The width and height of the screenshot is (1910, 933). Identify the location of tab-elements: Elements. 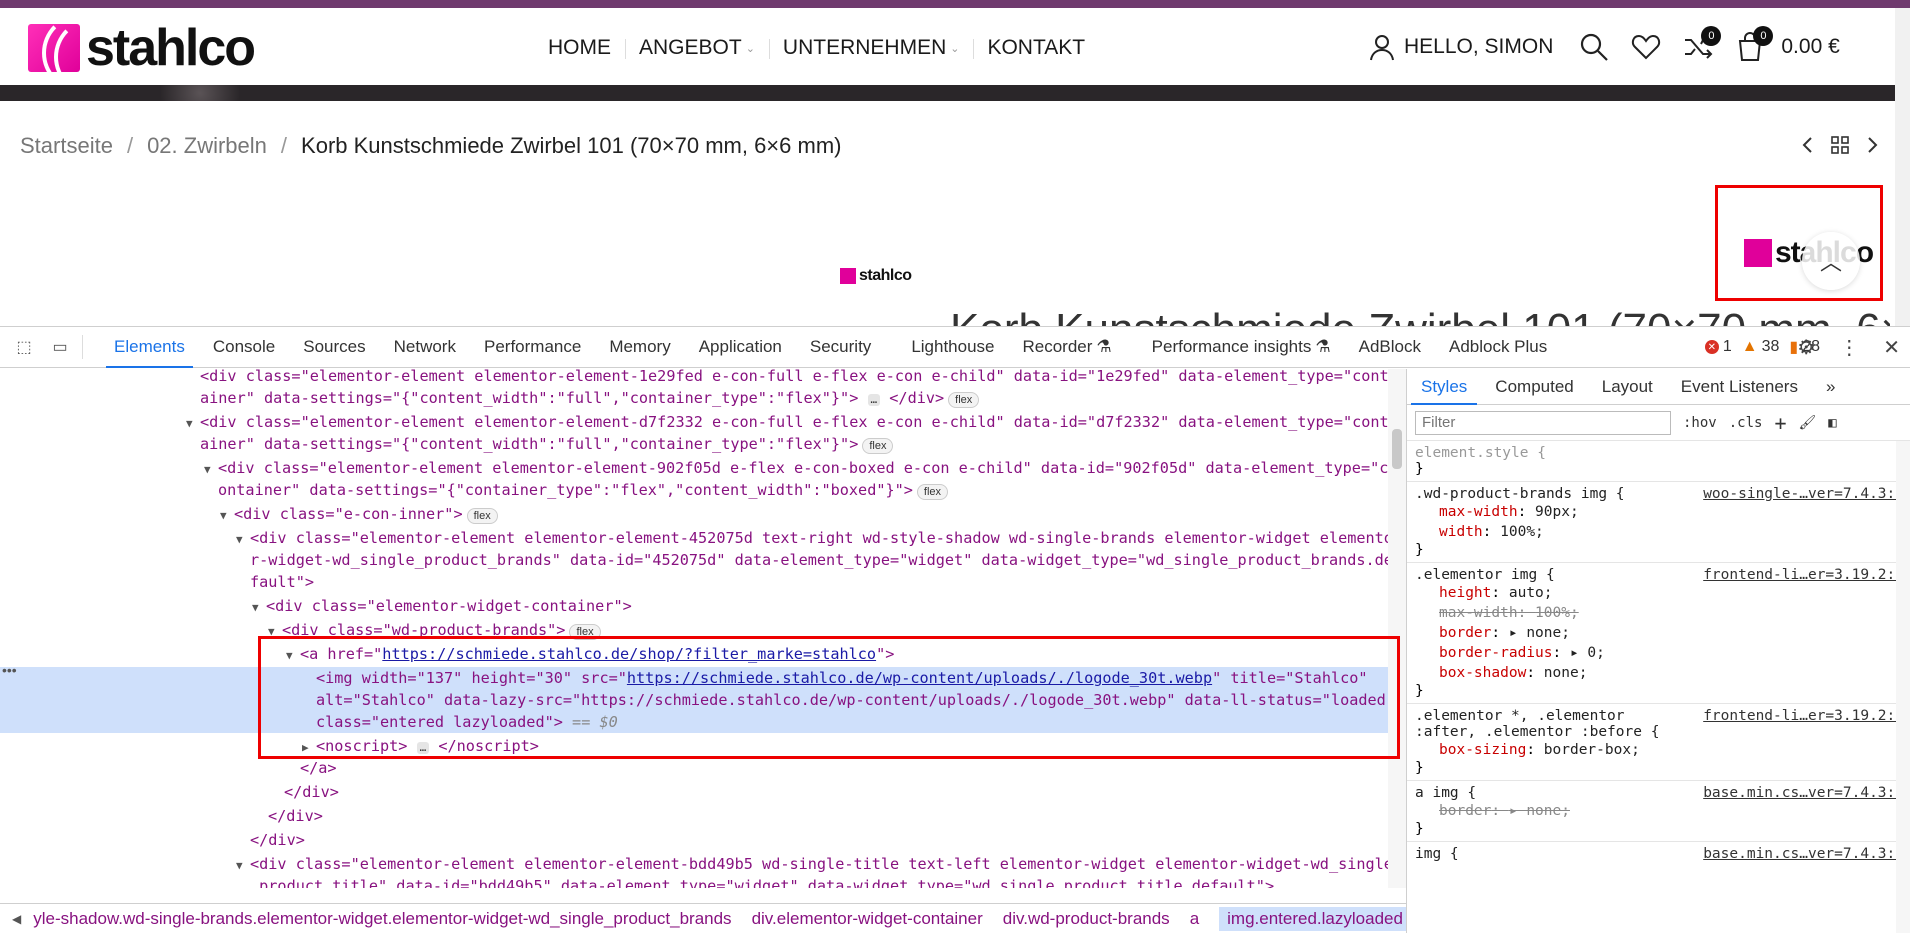
(149, 347).